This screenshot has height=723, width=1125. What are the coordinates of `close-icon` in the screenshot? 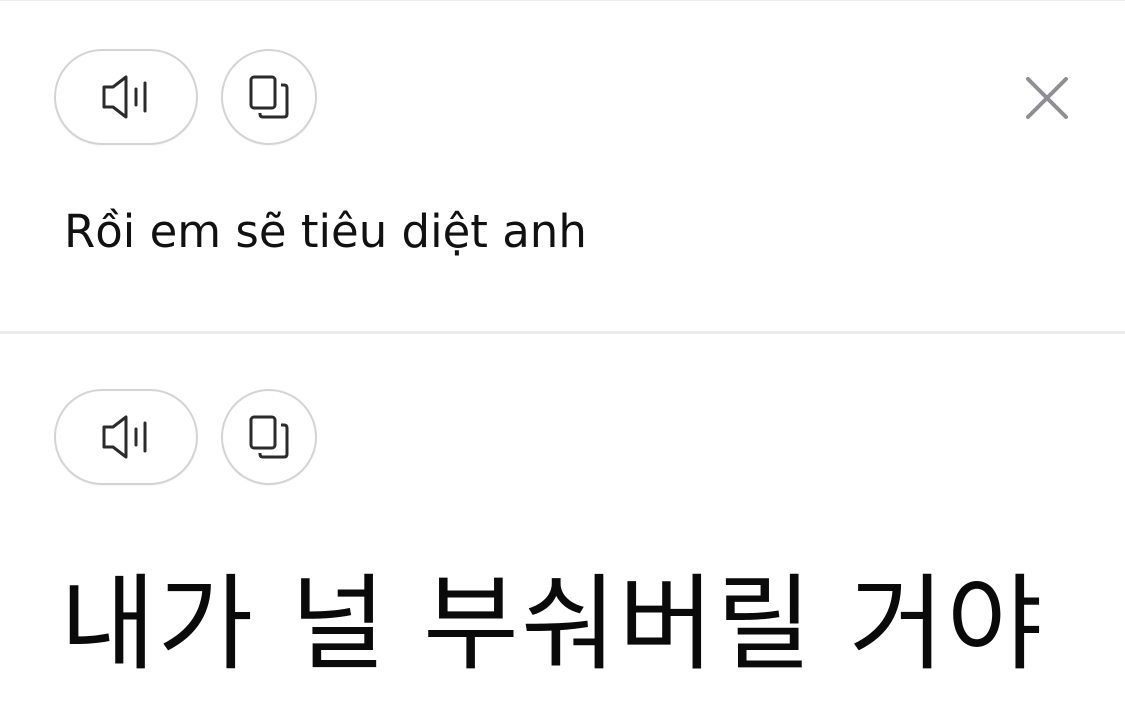 It's located at (1047, 98).